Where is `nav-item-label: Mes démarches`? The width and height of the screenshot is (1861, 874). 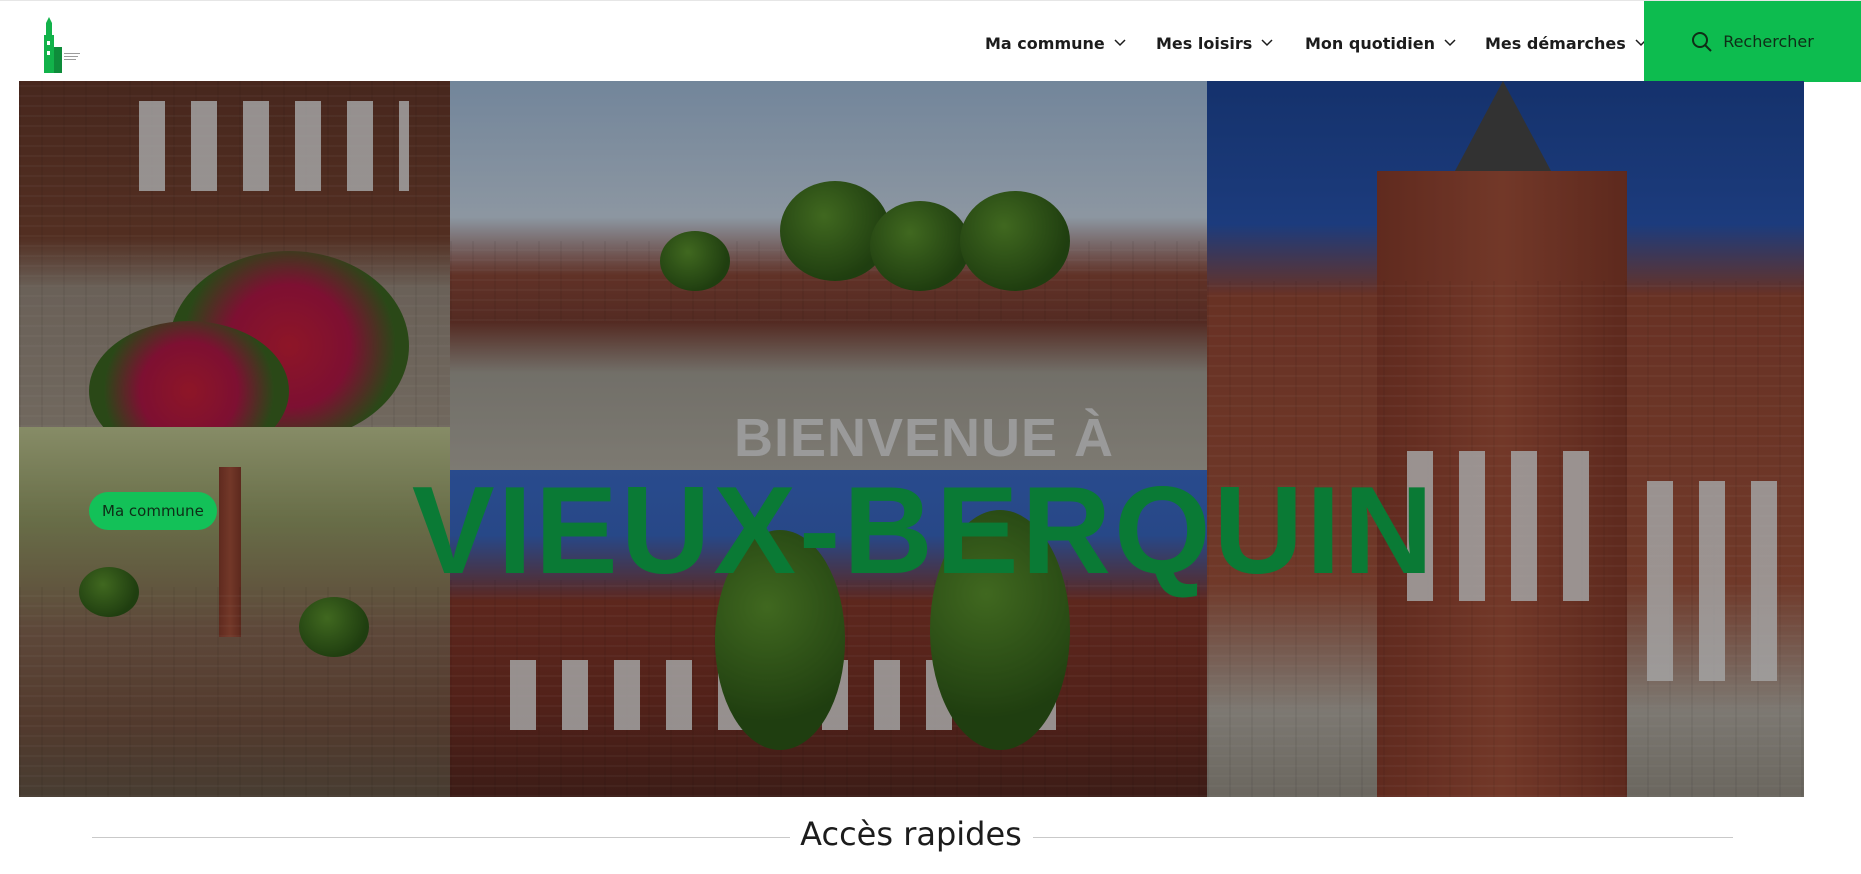 nav-item-label: Mes démarches is located at coordinates (1555, 43).